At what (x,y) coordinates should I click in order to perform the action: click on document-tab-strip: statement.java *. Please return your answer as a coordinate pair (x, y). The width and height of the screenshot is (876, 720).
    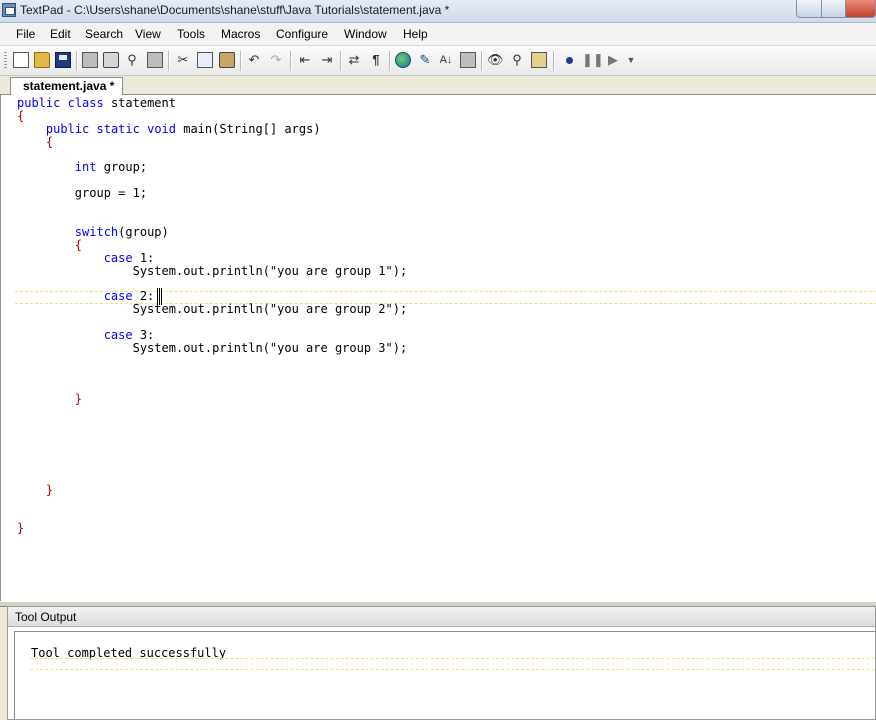
    Looking at the image, I should click on (438, 85).